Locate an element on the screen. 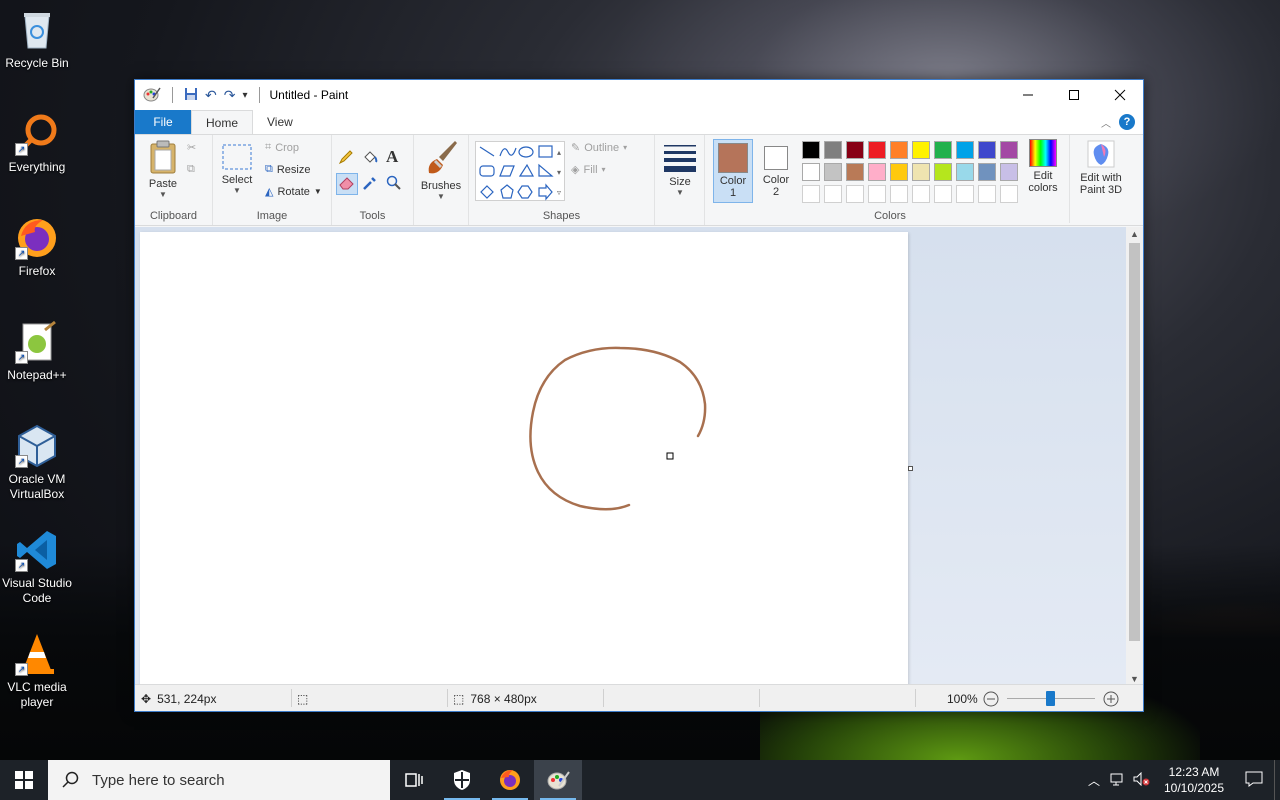  desktop-icon-recycle-bin: Recycle Bin is located at coordinates (37, 39).